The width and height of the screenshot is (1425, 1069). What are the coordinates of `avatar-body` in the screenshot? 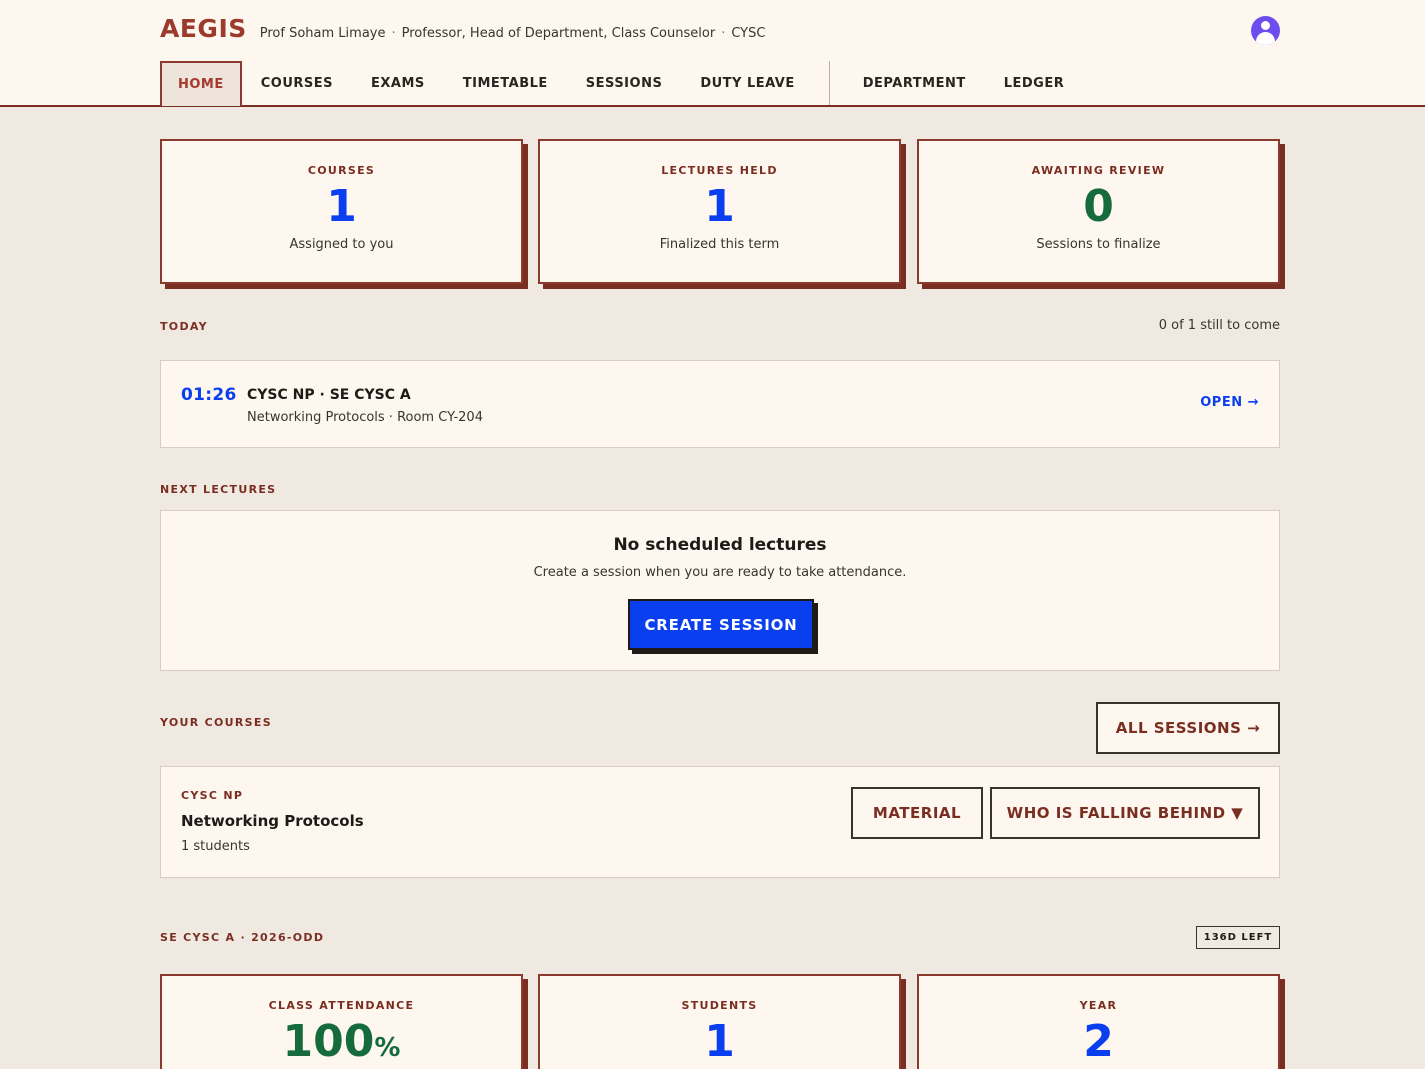 It's located at (1265, 38).